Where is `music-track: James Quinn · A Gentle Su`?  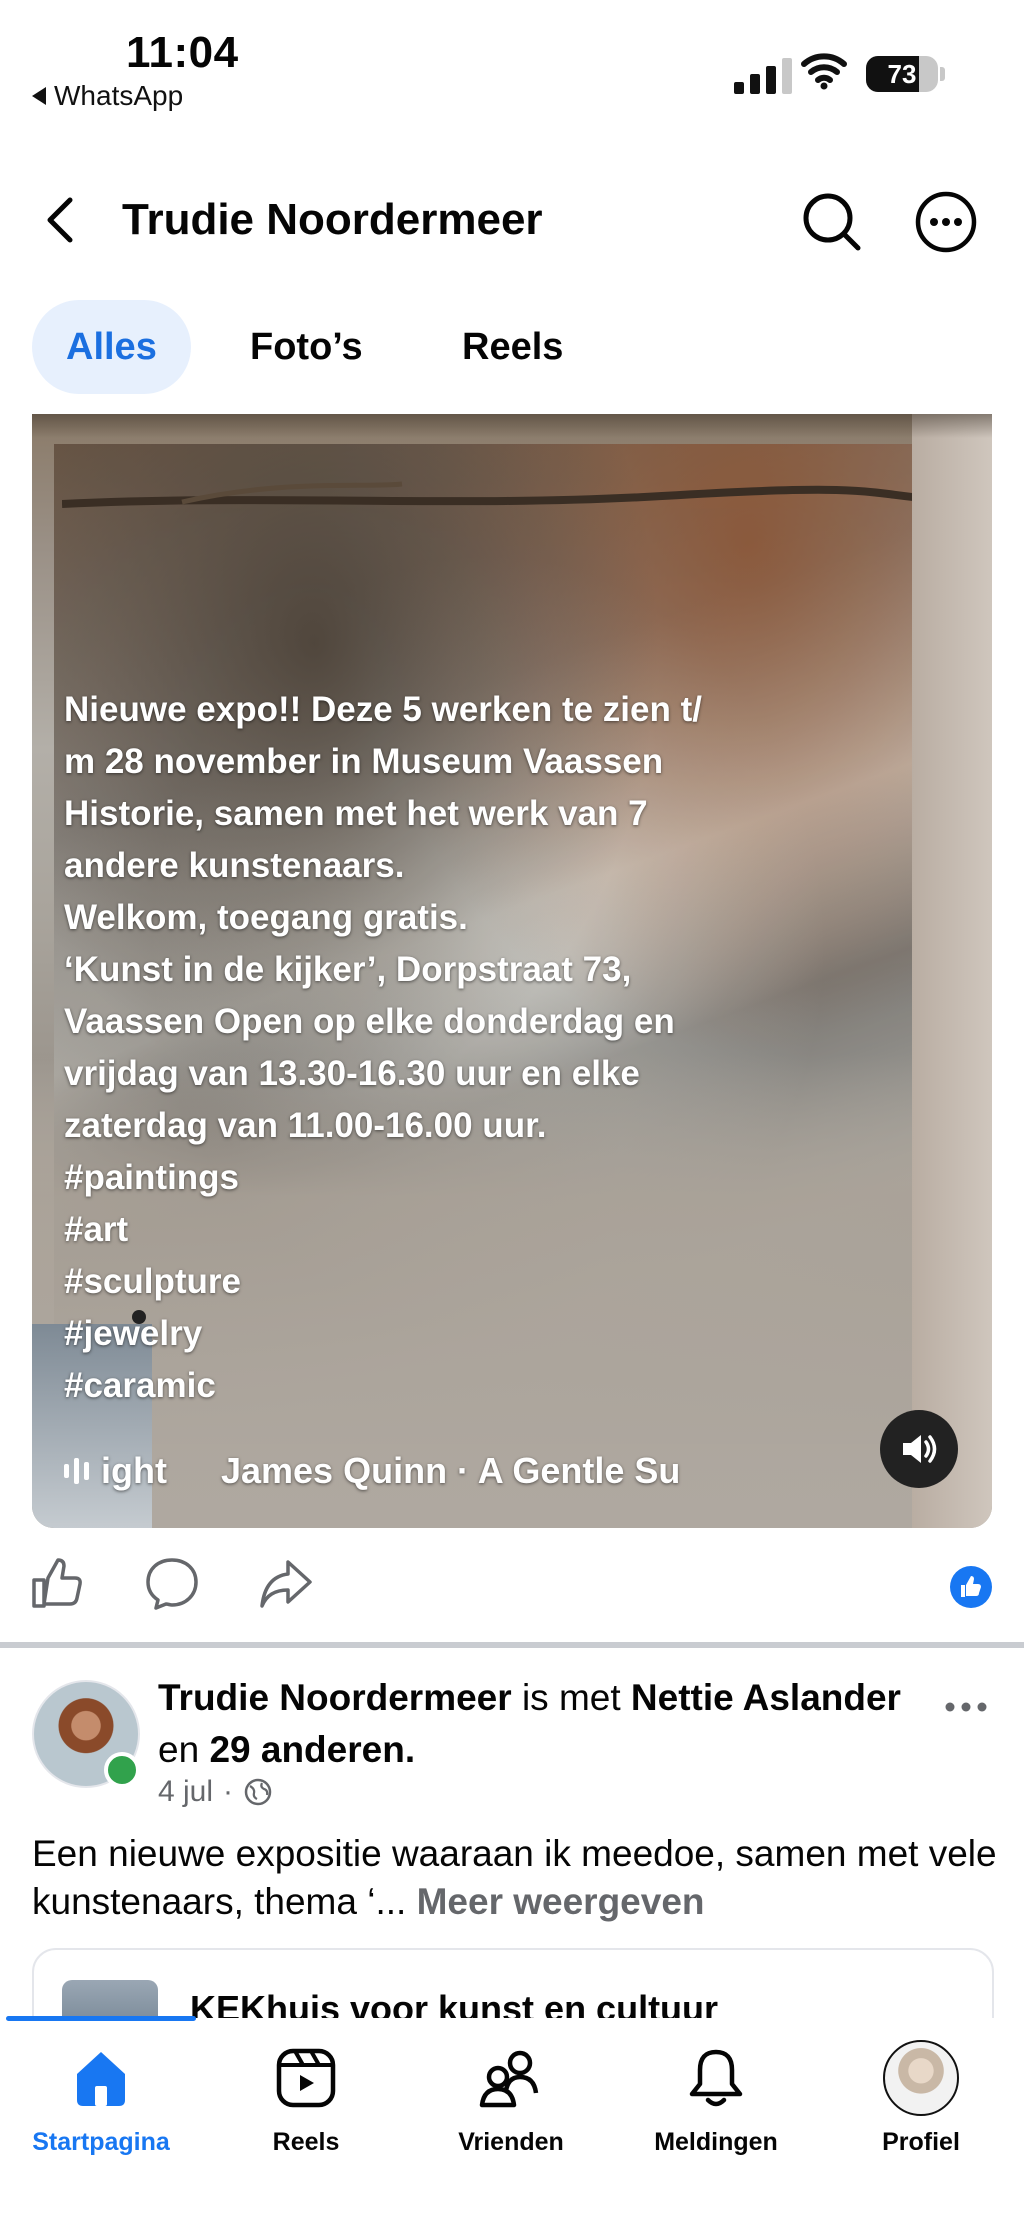 music-track: James Quinn · A Gentle Su is located at coordinates (450, 1470).